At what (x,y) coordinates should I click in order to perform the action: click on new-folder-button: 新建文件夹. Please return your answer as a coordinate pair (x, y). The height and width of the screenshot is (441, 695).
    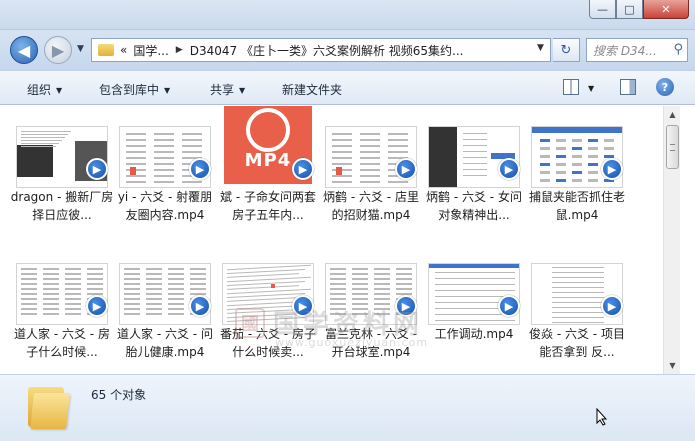
    Looking at the image, I should click on (312, 89).